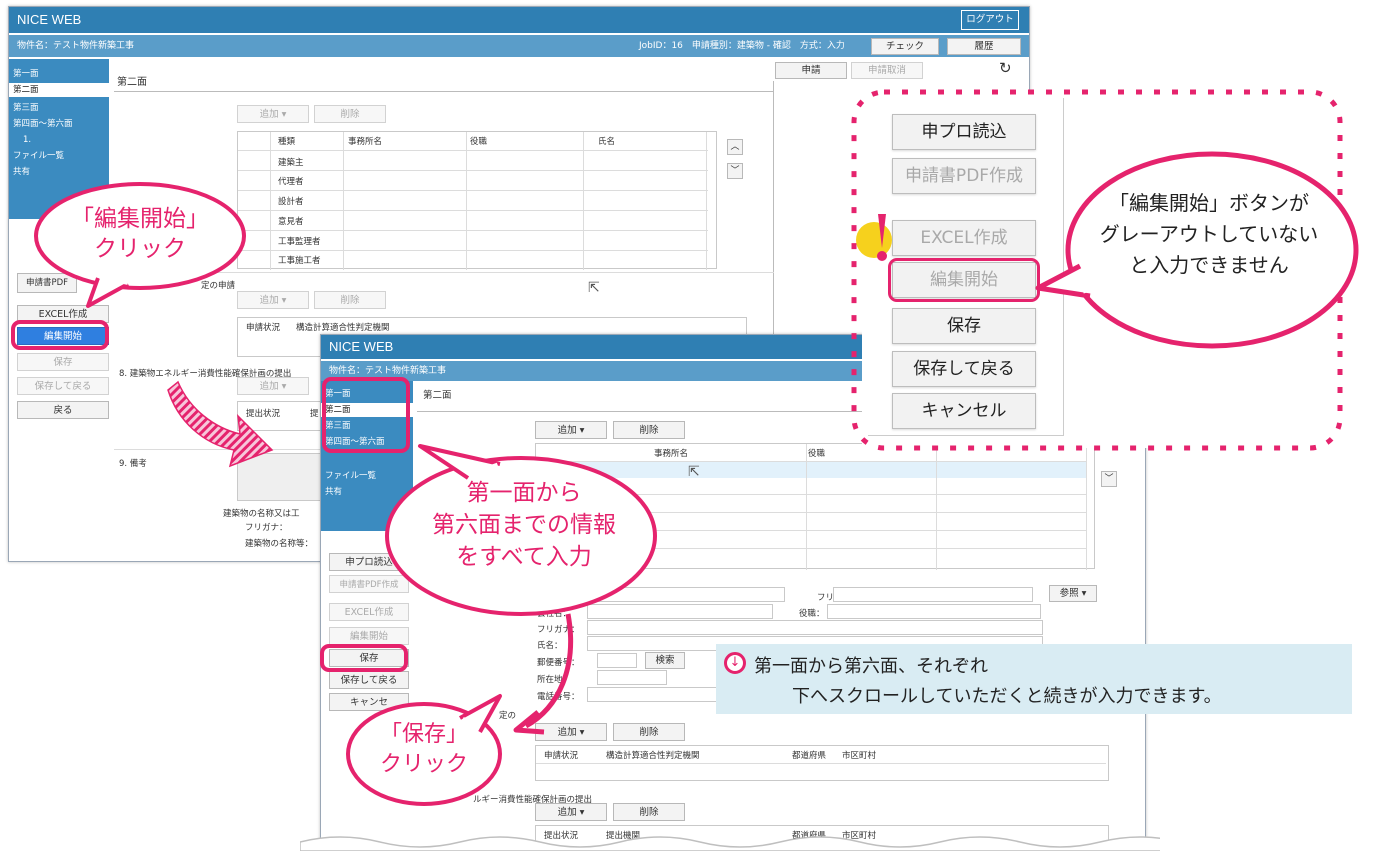 This screenshot has width=1387, height=851. What do you see at coordinates (964, 411) in the screenshot?
I see `zoom-cancel-button: キャンセル` at bounding box center [964, 411].